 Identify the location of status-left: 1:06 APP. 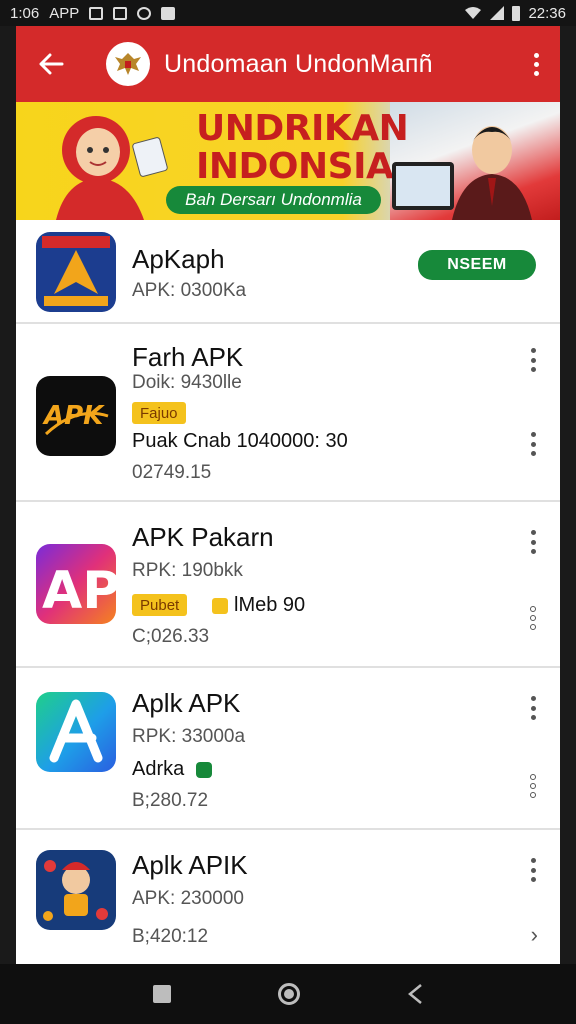
(93, 13).